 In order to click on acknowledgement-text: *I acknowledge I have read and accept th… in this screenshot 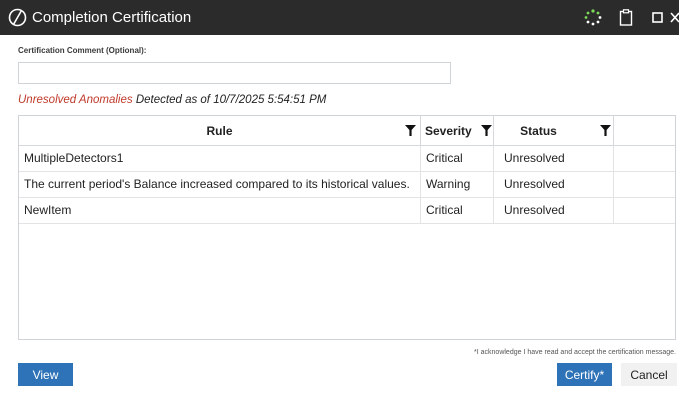, I will do `click(575, 352)`.